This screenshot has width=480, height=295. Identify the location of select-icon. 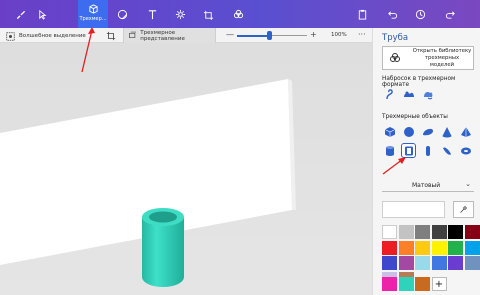
(42, 14).